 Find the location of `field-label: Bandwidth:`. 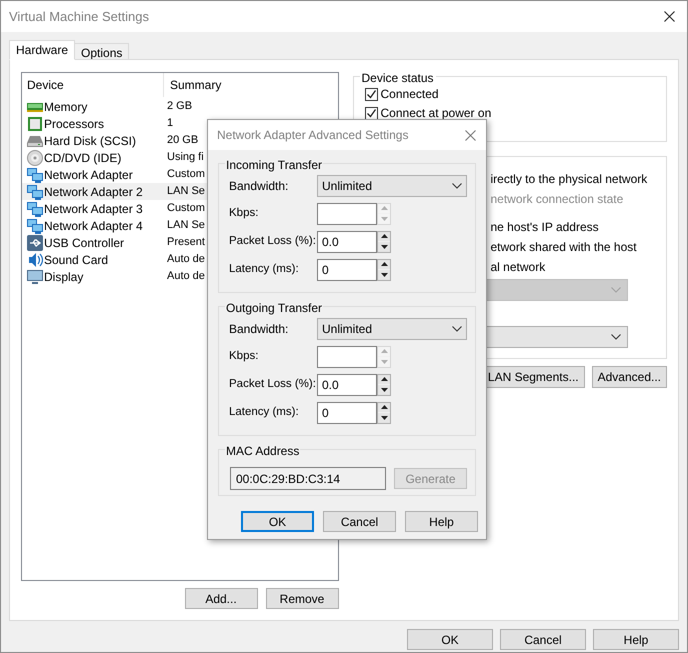

field-label: Bandwidth: is located at coordinates (259, 329).